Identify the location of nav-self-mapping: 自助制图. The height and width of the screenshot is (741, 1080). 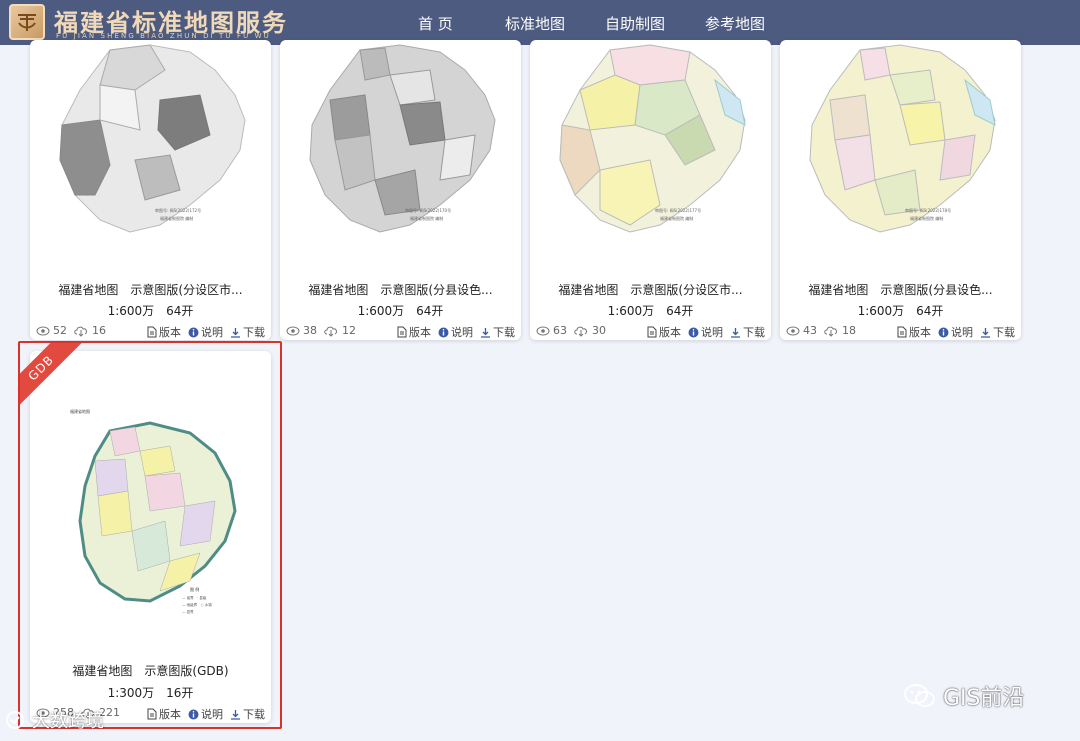
(635, 23).